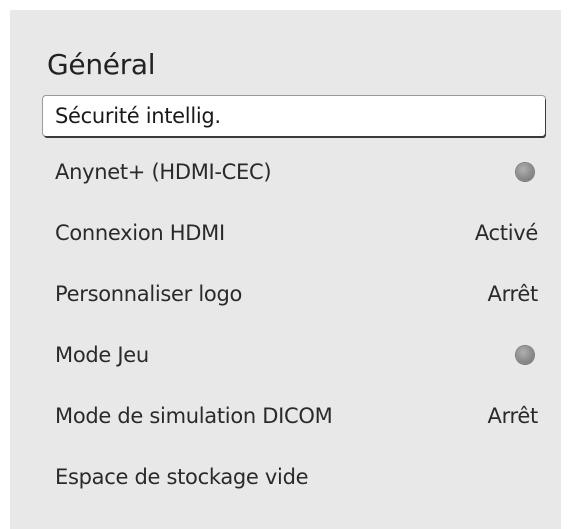 The width and height of the screenshot is (571, 529). Describe the element at coordinates (285, 171) in the screenshot. I see `menu-item-anynet: Anynet+ (HDMI-CEC)` at that location.